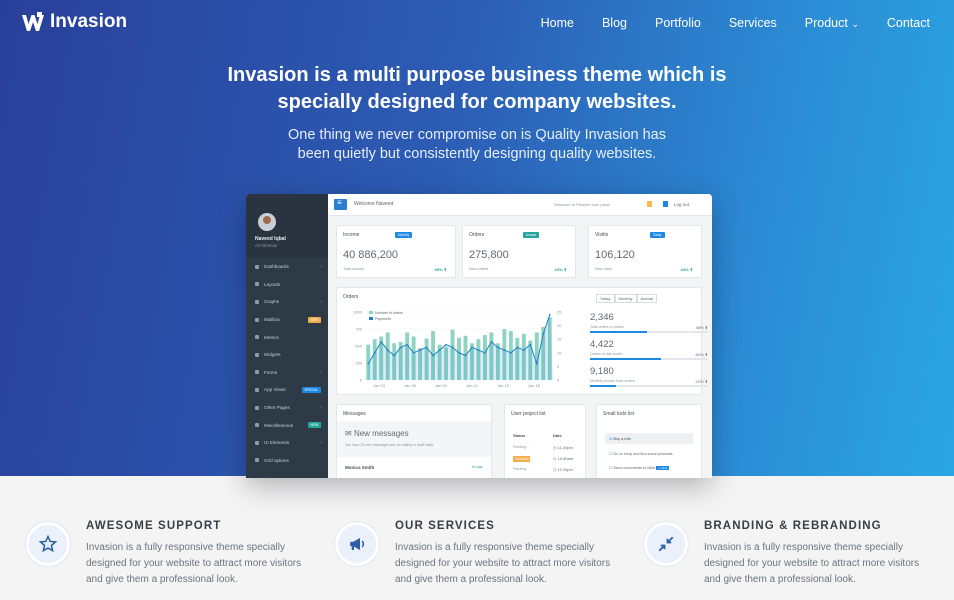 This screenshot has height=600, width=954. What do you see at coordinates (605, 298) in the screenshot?
I see `tab-today: Today` at bounding box center [605, 298].